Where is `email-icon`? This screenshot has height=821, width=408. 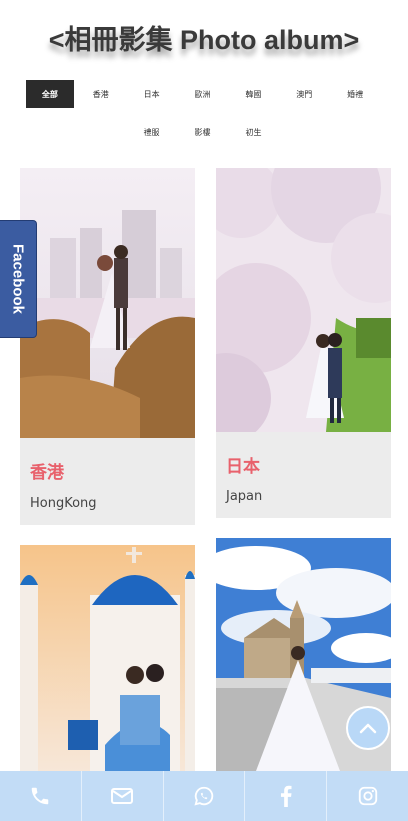 email-icon is located at coordinates (122, 796).